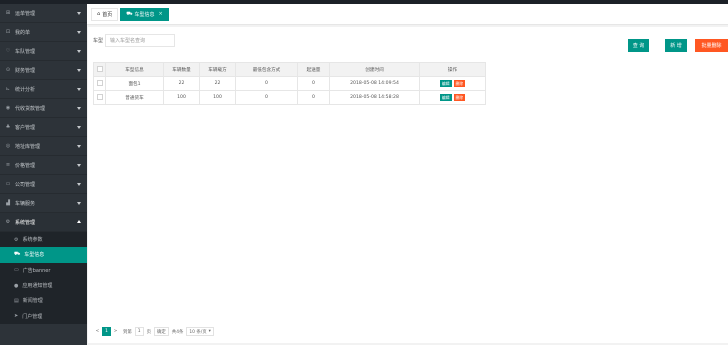  I want to click on tab-label: 车型信息, so click(144, 14).